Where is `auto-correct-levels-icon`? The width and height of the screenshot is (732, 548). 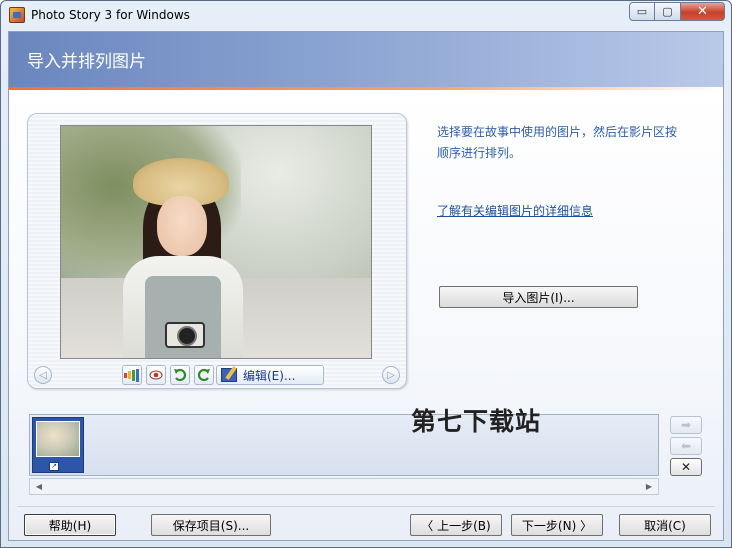
auto-correct-levels-icon is located at coordinates (132, 375).